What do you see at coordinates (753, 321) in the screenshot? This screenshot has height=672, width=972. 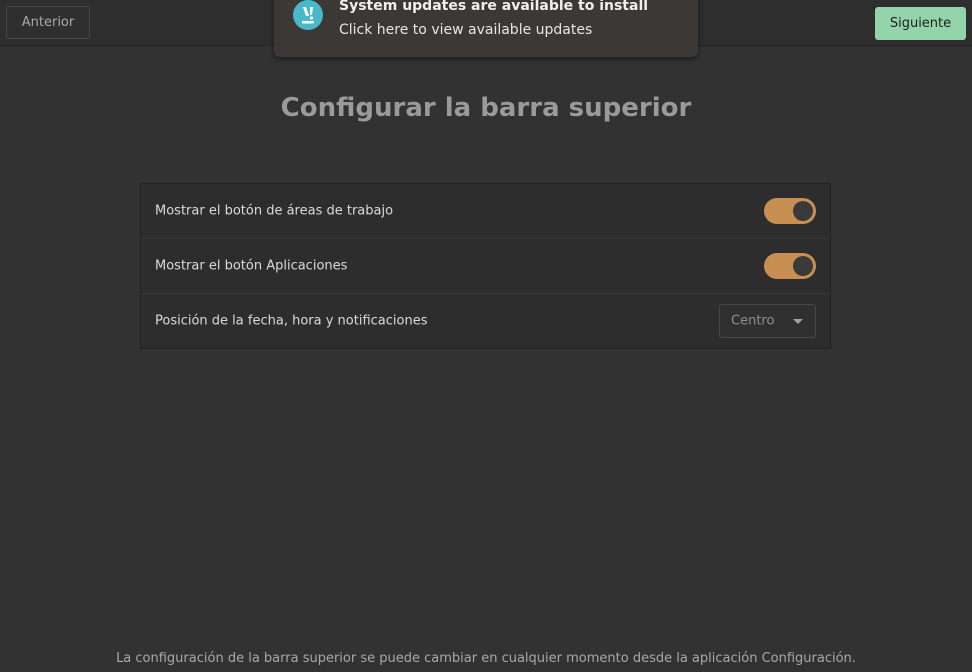 I see `dropdown-value: Centro` at bounding box center [753, 321].